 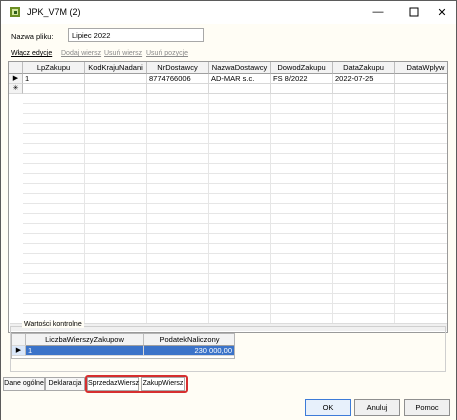 I want to click on maximize-icon, so click(x=414, y=12).